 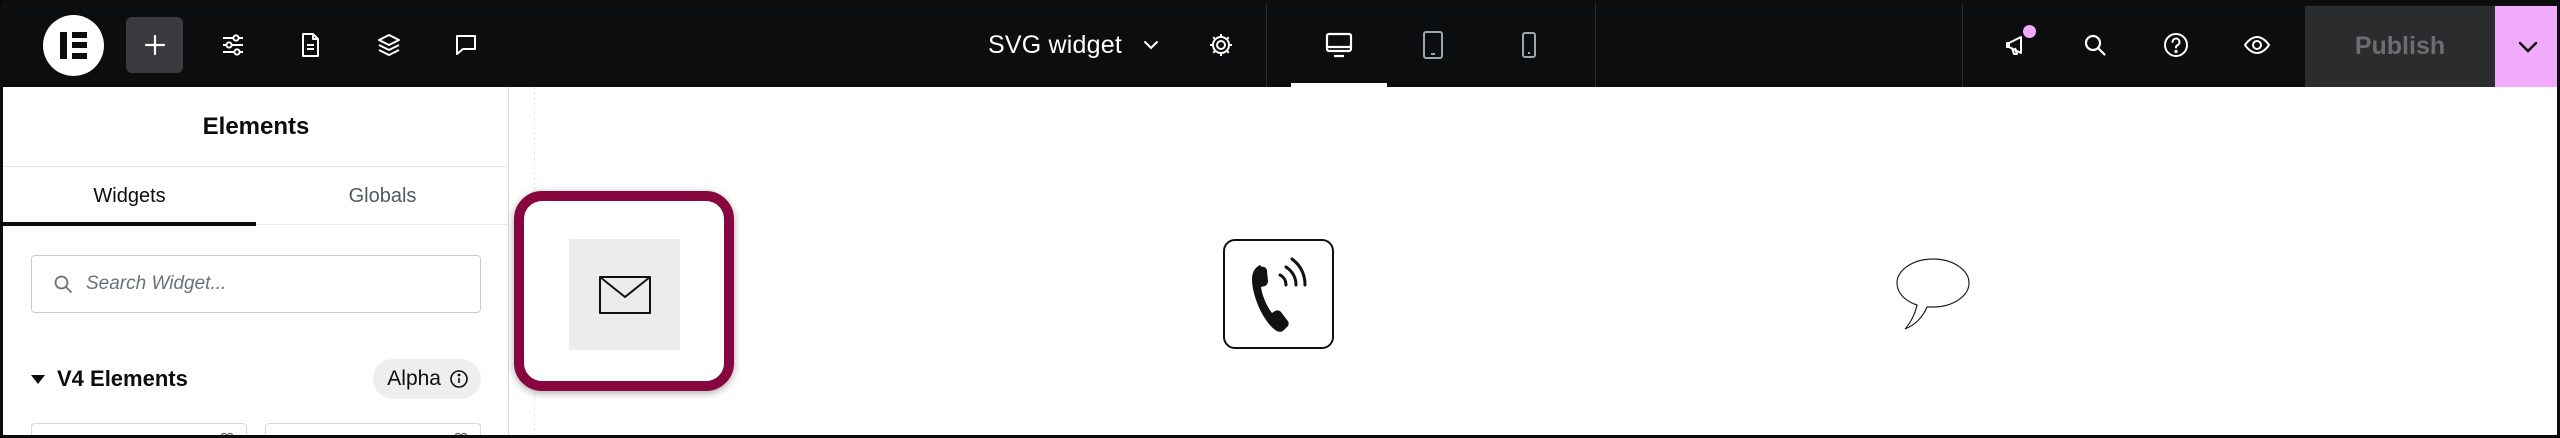 I want to click on layers-icon, so click(x=388, y=45).